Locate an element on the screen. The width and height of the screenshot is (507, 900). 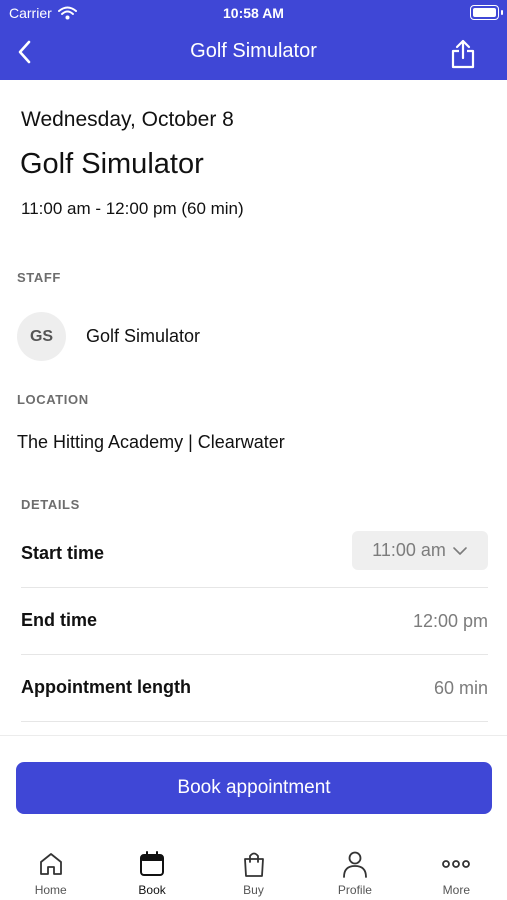
footer-divider is located at coordinates (253, 735).